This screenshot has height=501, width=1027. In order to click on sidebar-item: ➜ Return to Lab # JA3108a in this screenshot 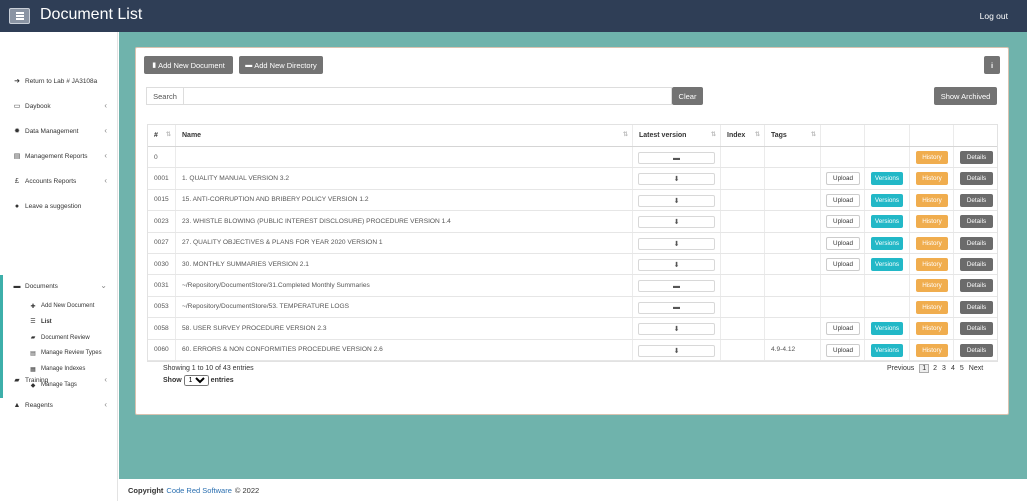, I will do `click(58, 81)`.